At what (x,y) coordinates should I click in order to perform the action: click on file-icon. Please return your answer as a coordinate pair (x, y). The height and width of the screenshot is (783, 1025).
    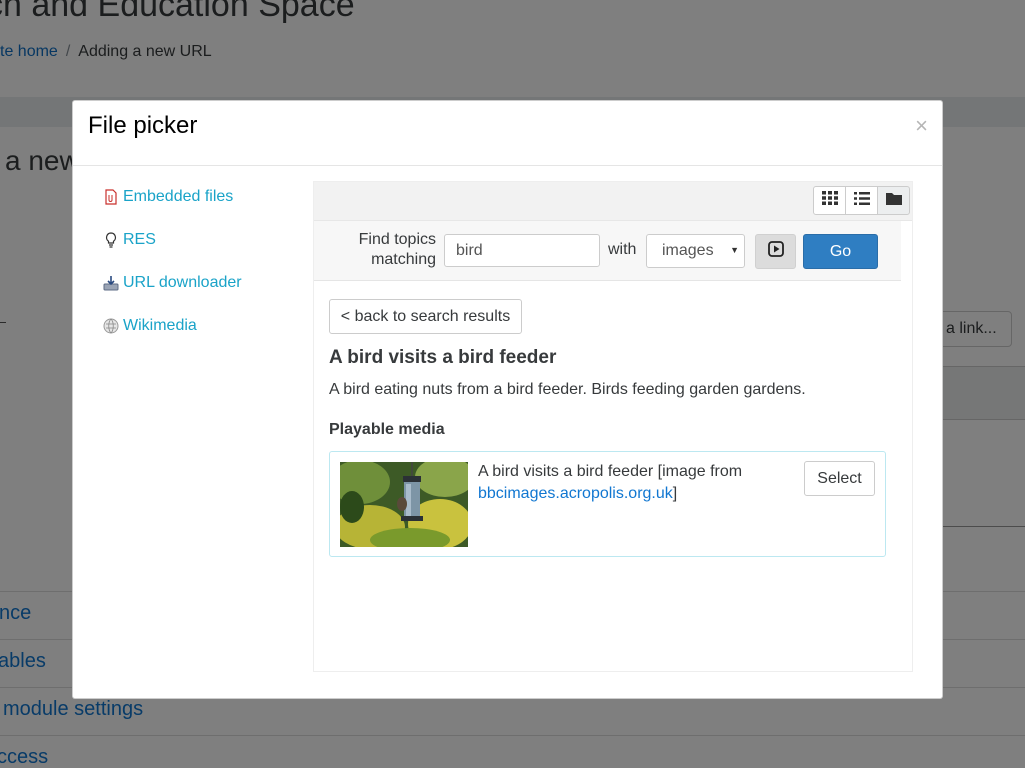
    Looking at the image, I should click on (111, 197).